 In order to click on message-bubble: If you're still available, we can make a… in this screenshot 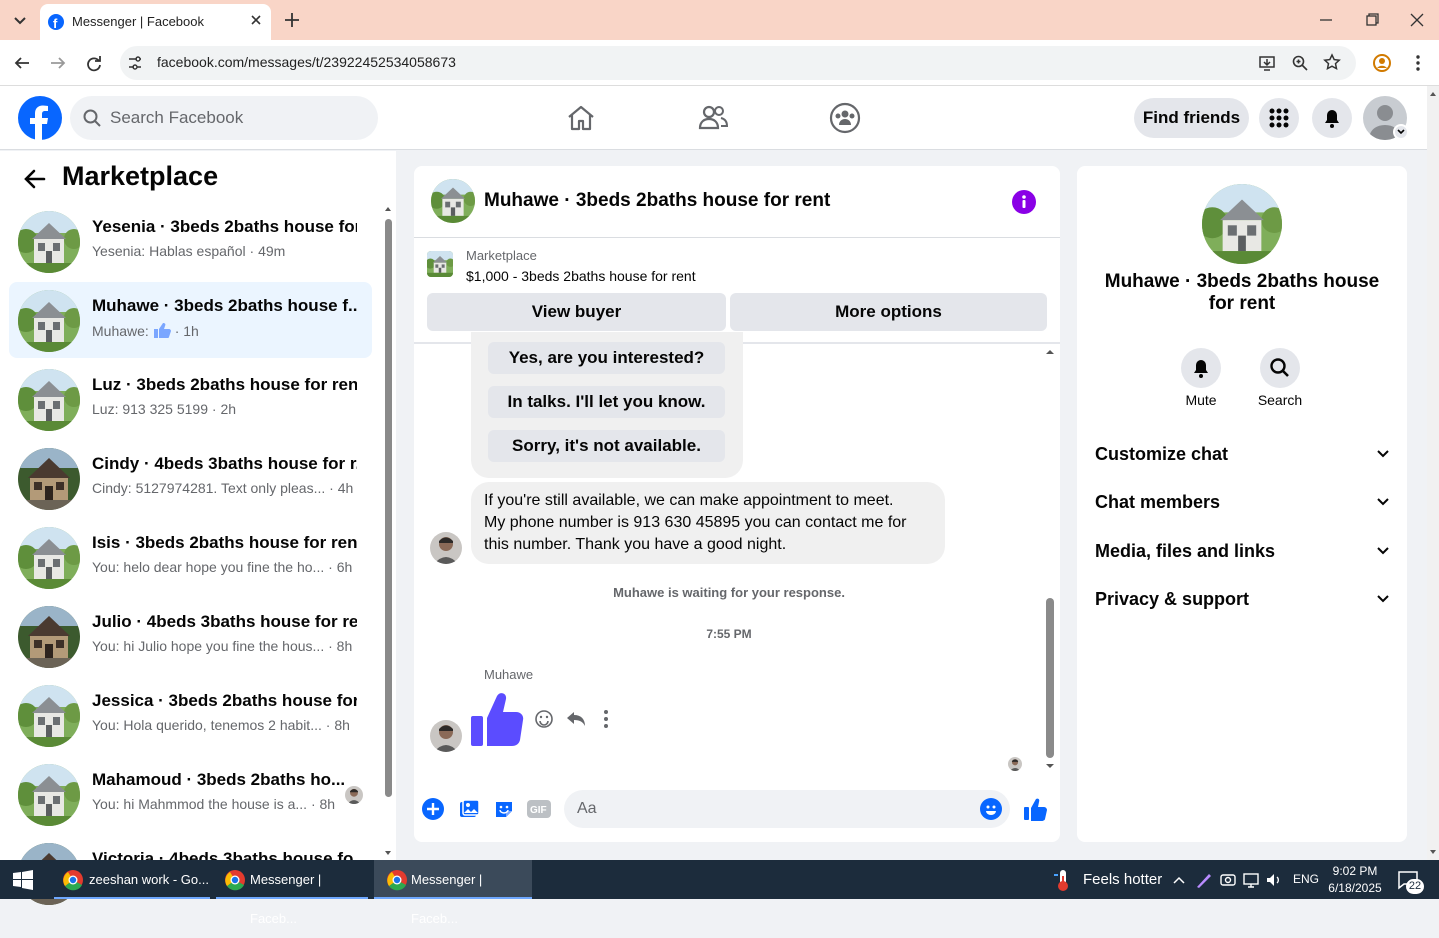, I will do `click(708, 523)`.